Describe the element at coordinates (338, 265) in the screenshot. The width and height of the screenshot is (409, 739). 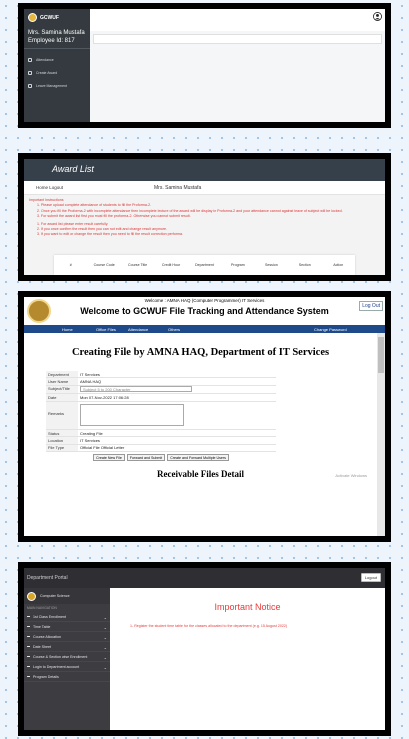
I see `col-header: Action` at that location.